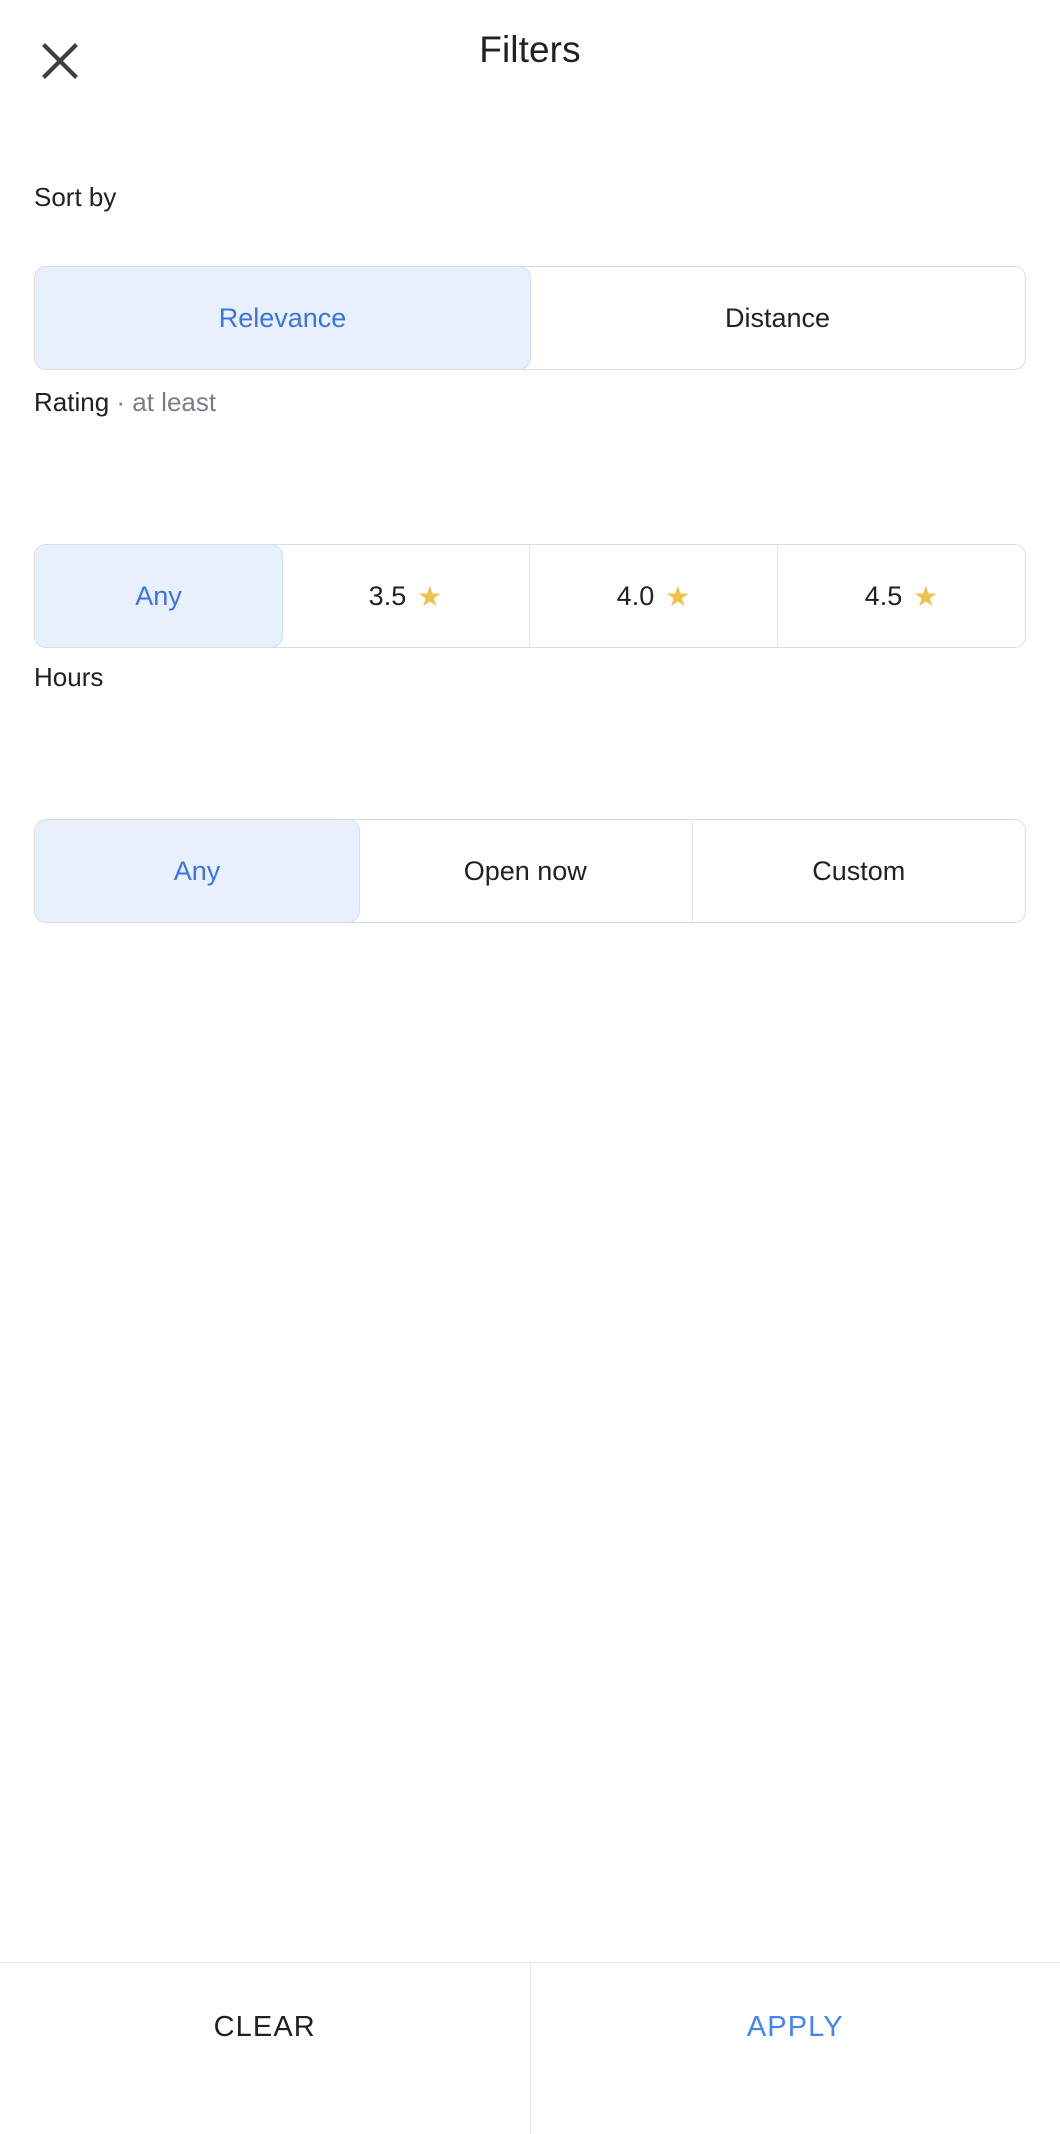  I want to click on segment-label: Open now, so click(525, 870).